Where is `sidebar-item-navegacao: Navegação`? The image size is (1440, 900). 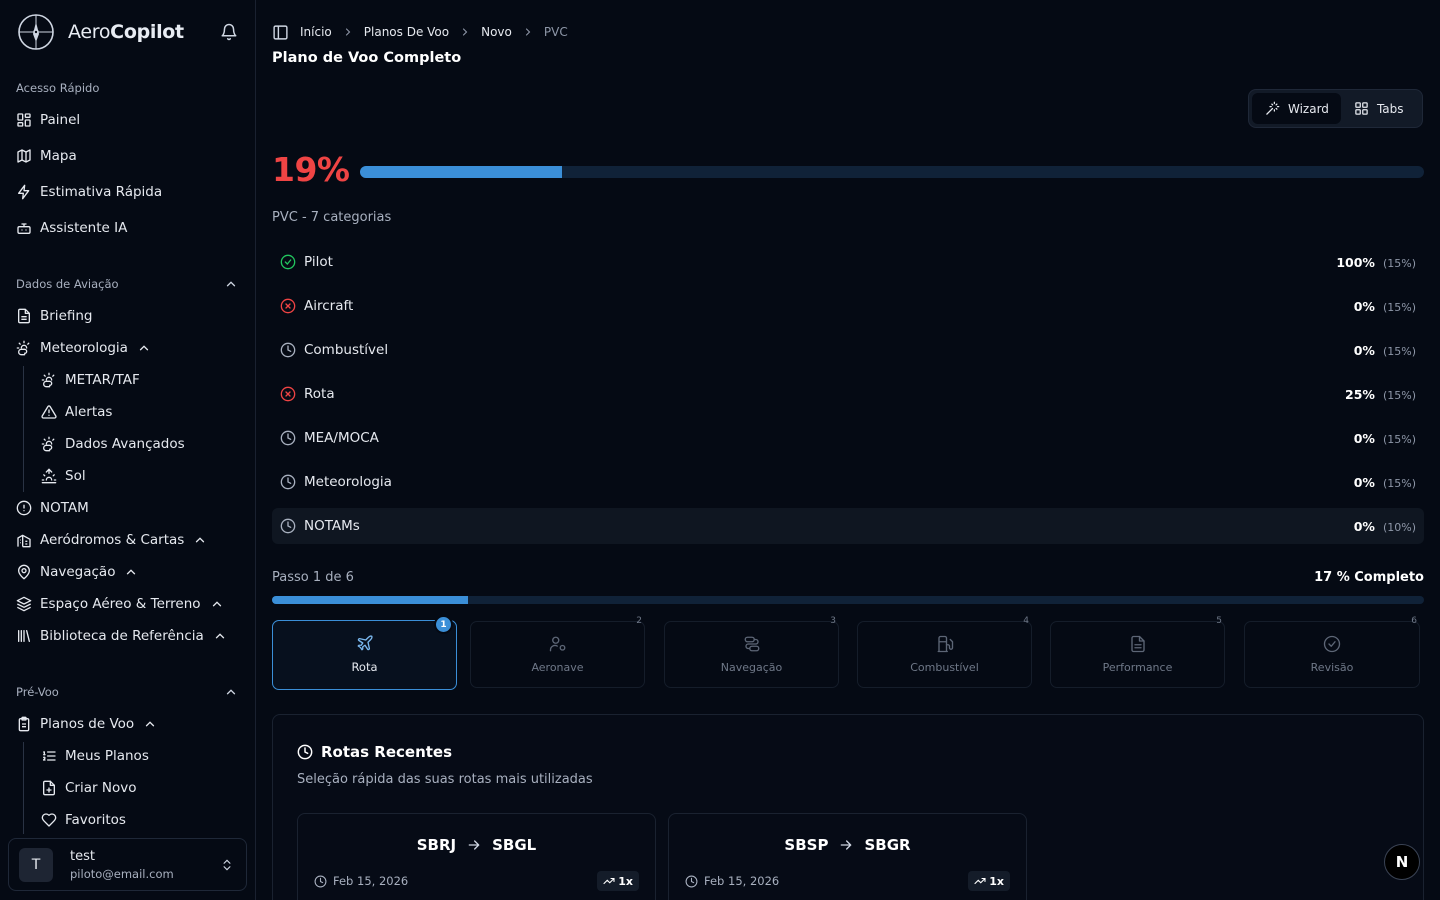
sidebar-item-navegacao: Navegação is located at coordinates (77, 572).